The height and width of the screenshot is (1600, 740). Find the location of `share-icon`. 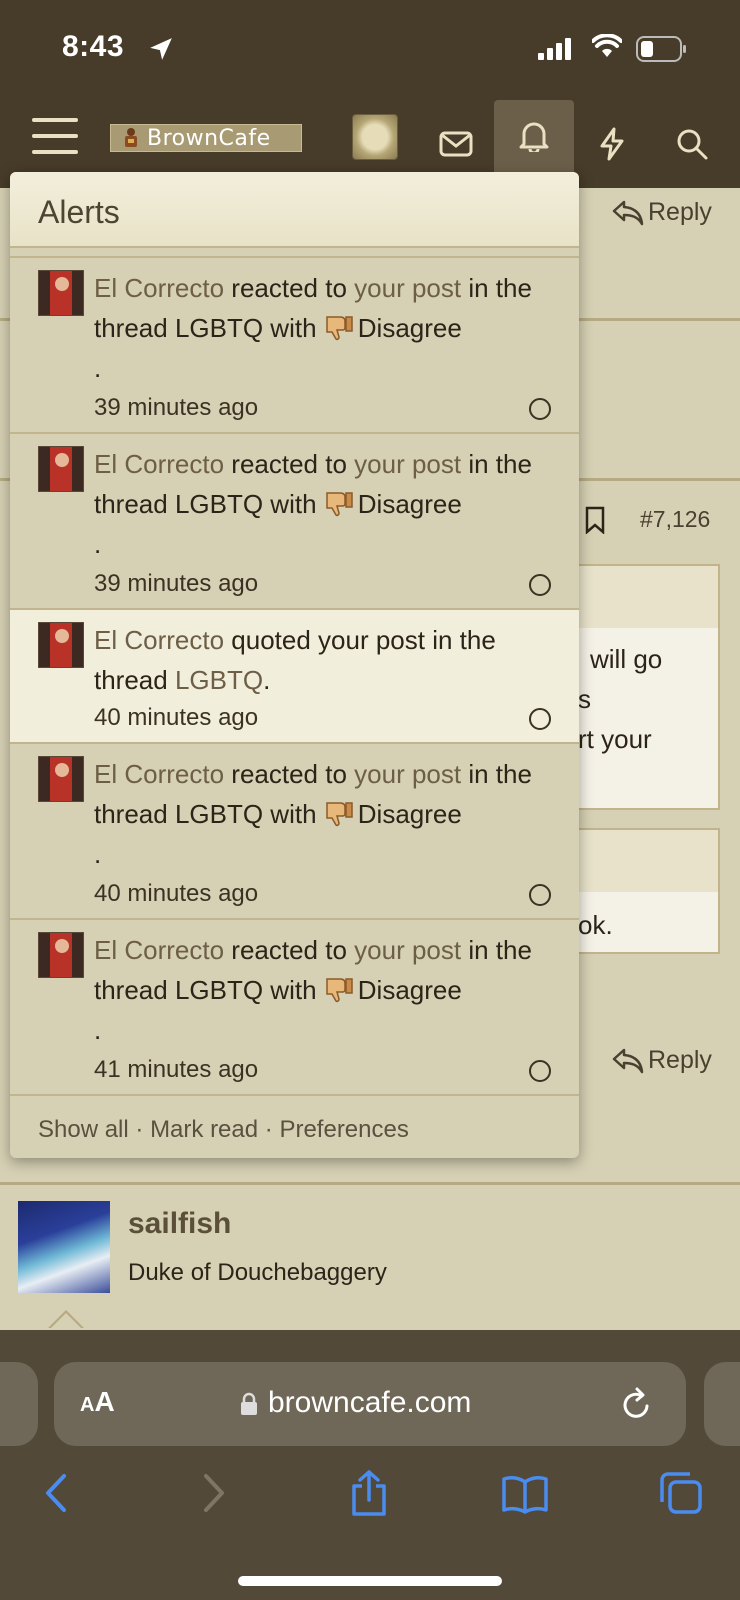

share-icon is located at coordinates (369, 1493).